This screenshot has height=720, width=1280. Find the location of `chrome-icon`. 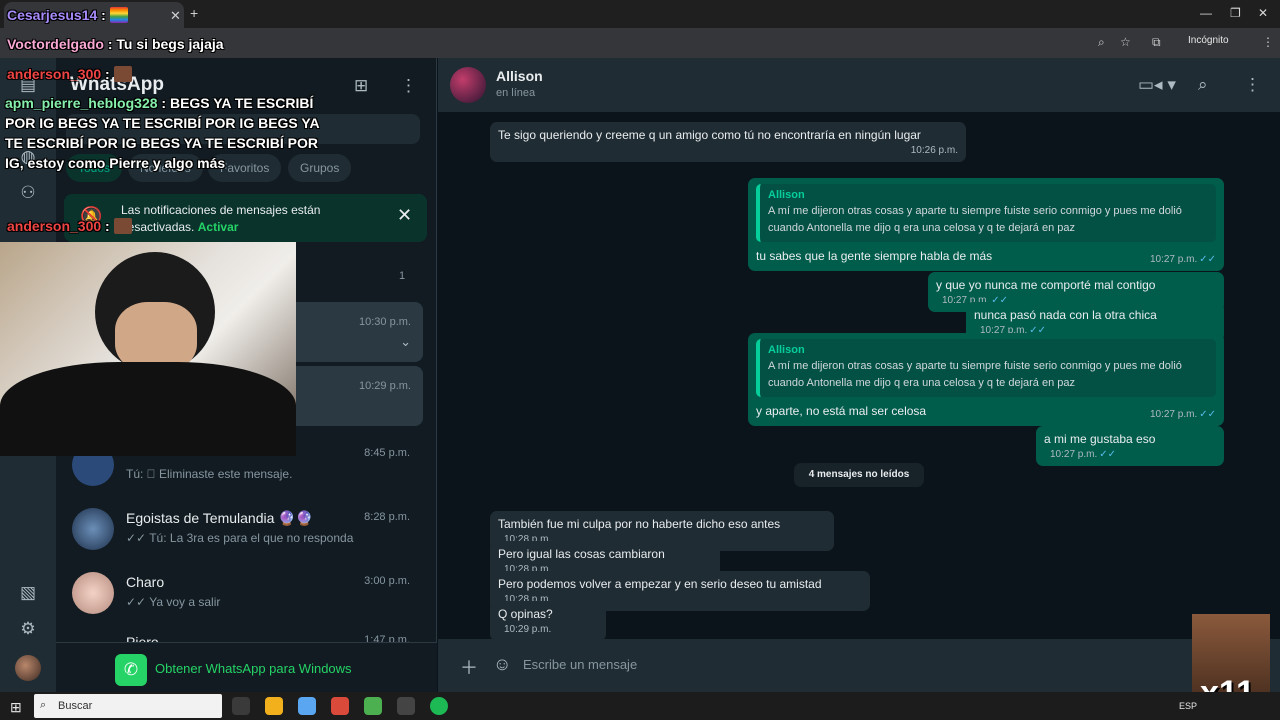

chrome-icon is located at coordinates (373, 706).